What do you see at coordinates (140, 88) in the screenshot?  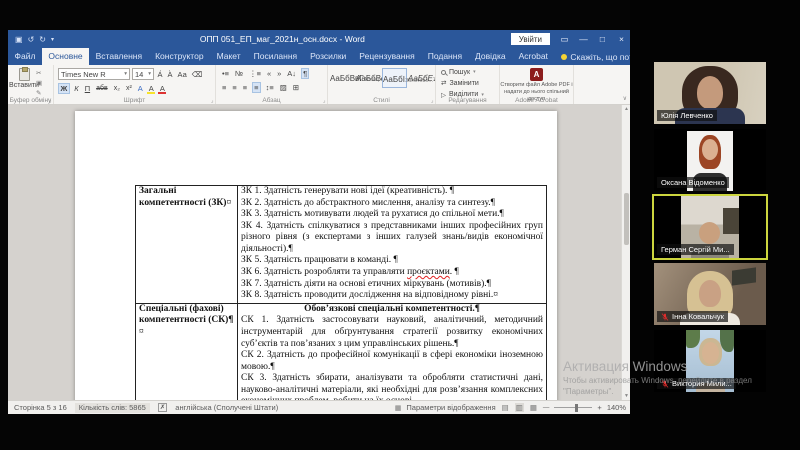 I see `text-effects-button: А` at bounding box center [140, 88].